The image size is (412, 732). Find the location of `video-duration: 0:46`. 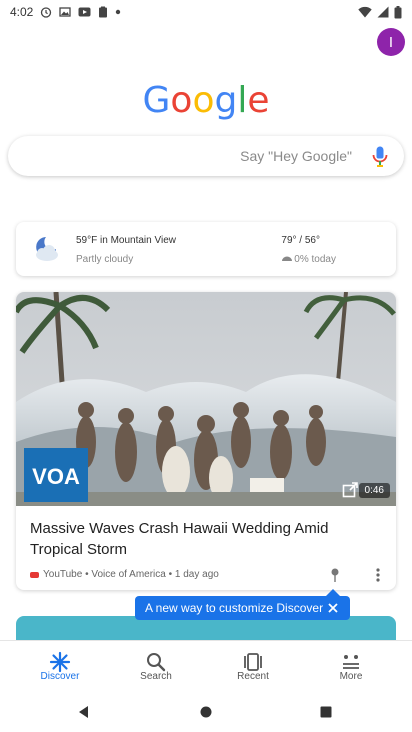

video-duration: 0:46 is located at coordinates (374, 490).